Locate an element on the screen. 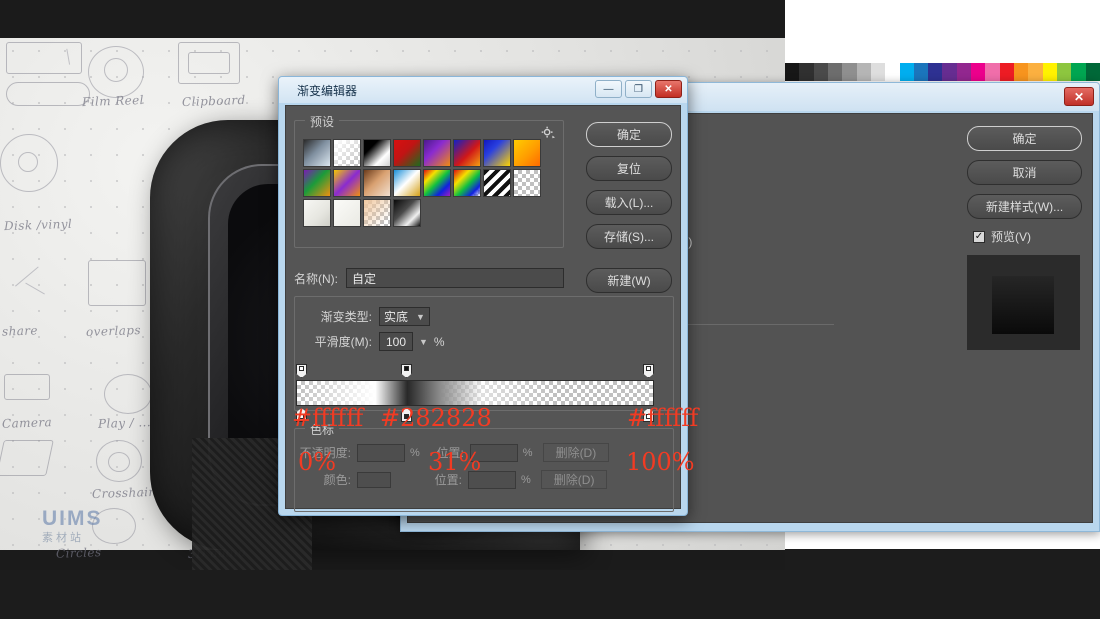  window-controls: — ❐ ✕ is located at coordinates (638, 89).